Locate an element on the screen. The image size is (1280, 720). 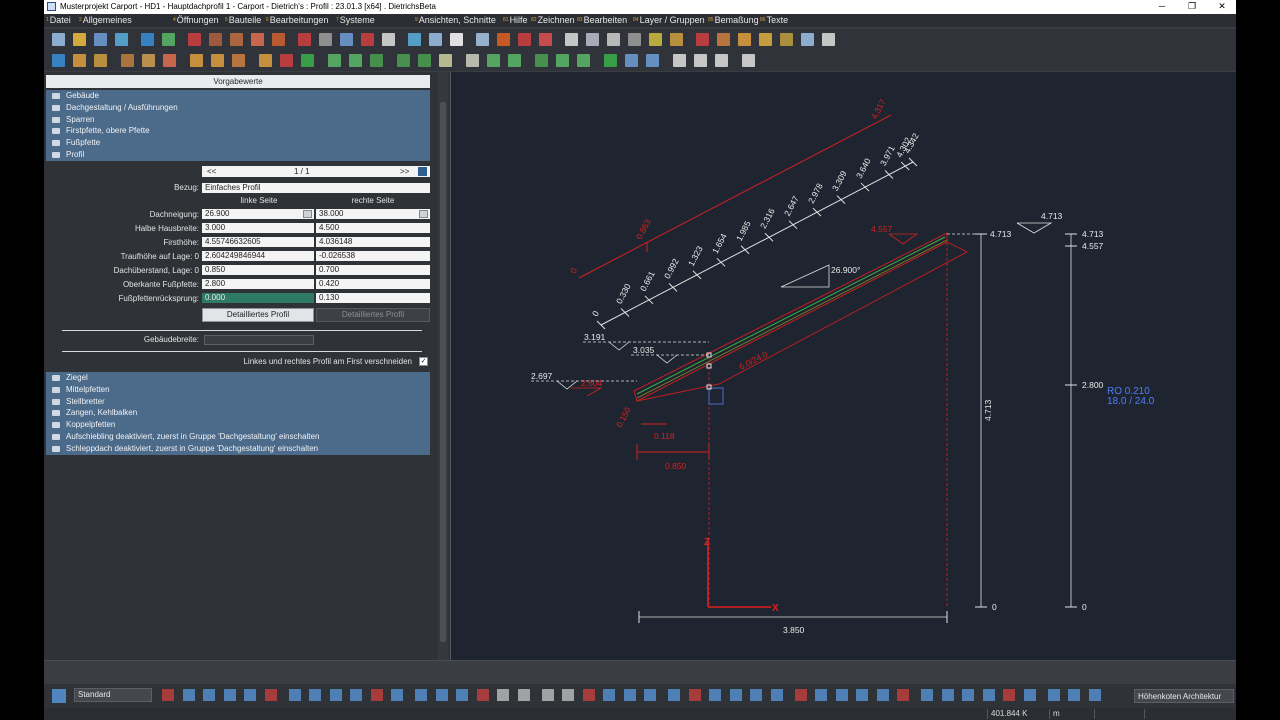
fusspfettenruecksprung-left-input: 0.000 is located at coordinates (258, 298).